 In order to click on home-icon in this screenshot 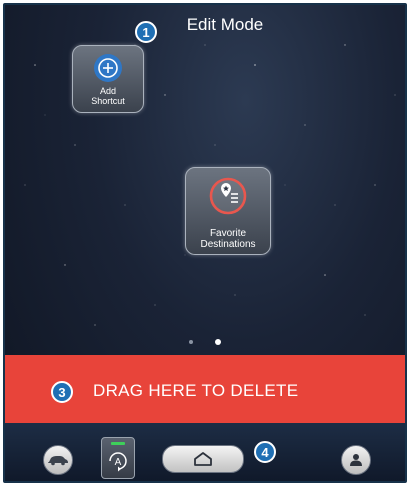, I will do `click(203, 459)`.